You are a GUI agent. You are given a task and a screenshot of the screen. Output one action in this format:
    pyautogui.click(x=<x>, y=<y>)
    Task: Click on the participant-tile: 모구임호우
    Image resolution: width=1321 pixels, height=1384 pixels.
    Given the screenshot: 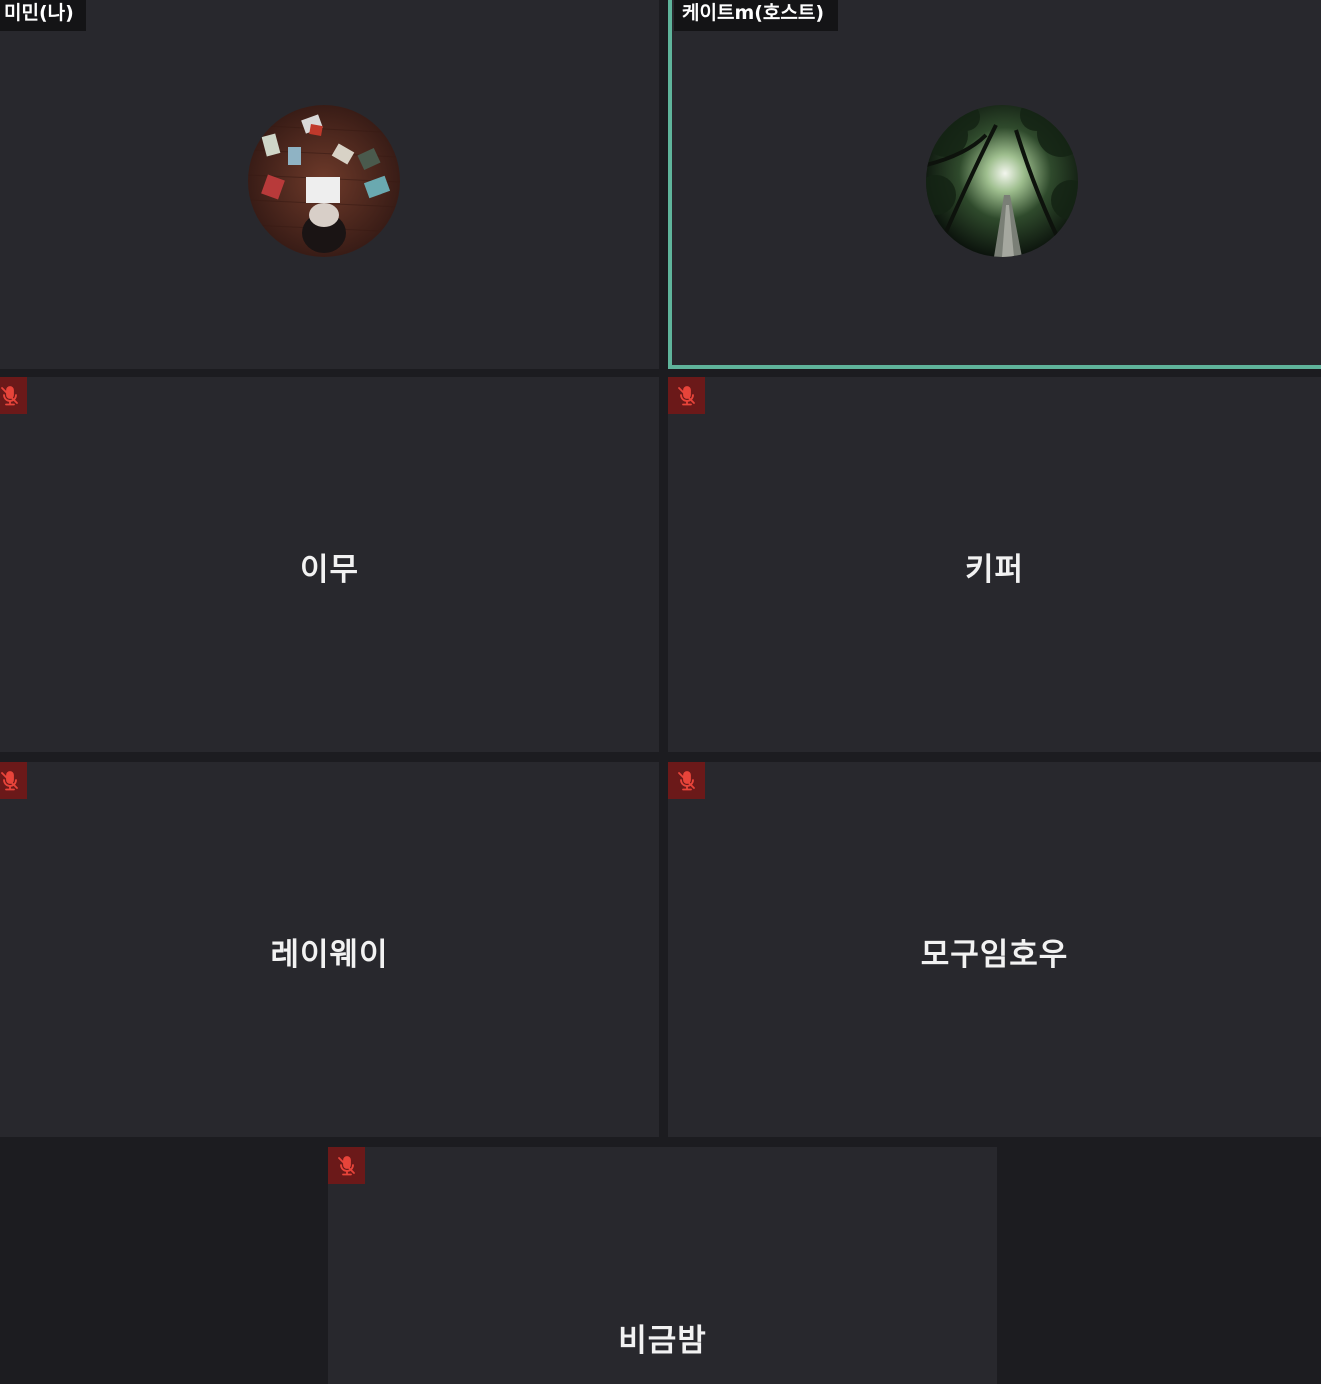 What is the action you would take?
    pyautogui.click(x=994, y=949)
    